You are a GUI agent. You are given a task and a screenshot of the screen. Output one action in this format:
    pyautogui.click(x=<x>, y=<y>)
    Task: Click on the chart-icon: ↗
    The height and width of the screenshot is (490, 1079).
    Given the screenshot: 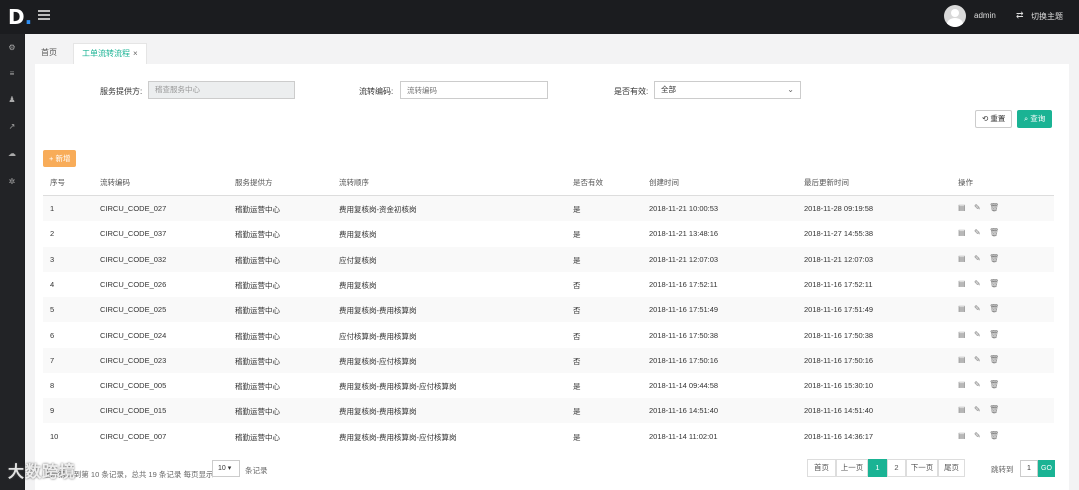 What is the action you would take?
    pyautogui.click(x=12, y=127)
    